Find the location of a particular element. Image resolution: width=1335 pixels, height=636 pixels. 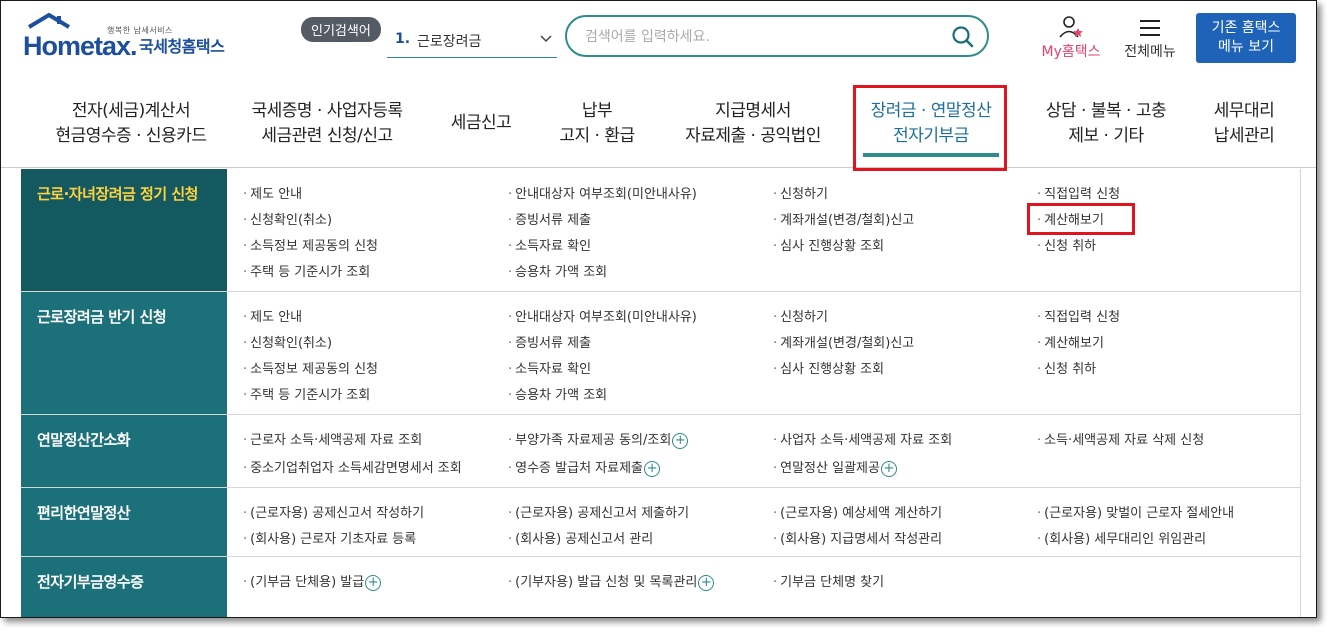

popular-search-dropdown: 1. 근로장려금 is located at coordinates (472, 41).